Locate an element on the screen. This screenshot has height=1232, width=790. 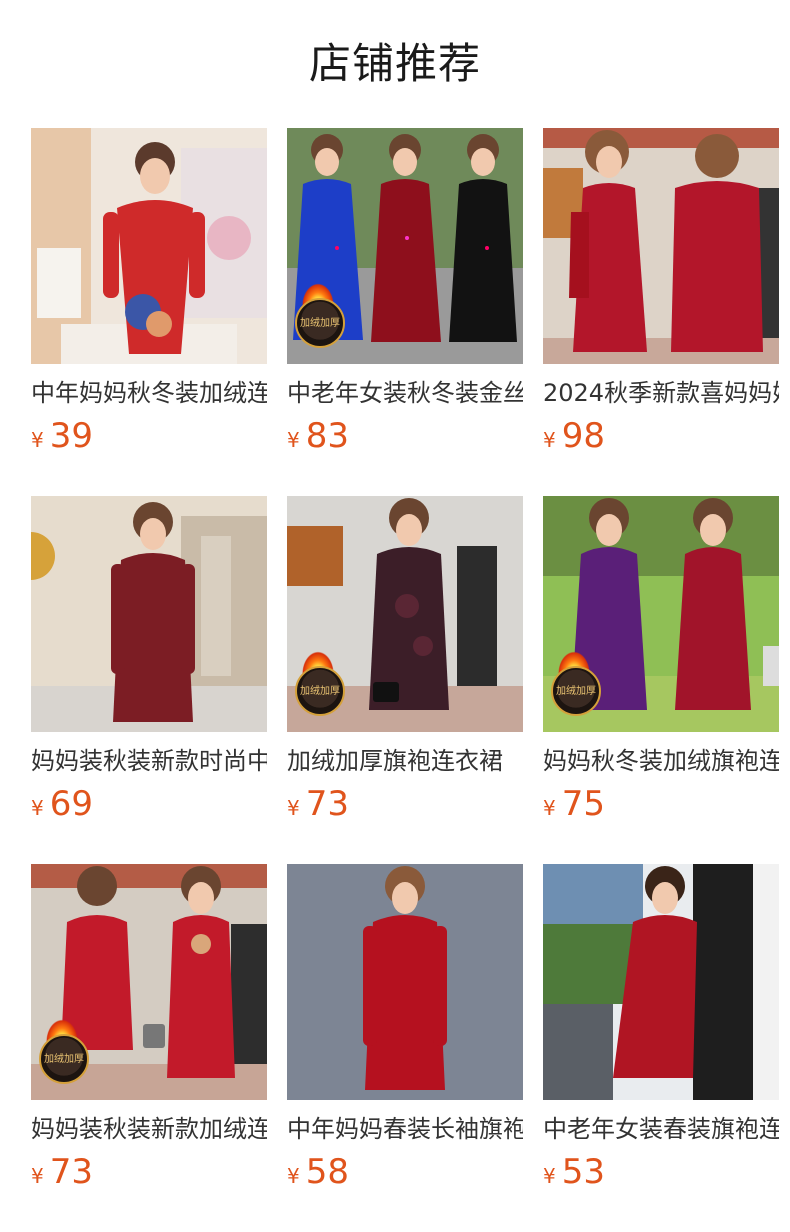
price-amount: 53 is located at coordinates (583, 1172).